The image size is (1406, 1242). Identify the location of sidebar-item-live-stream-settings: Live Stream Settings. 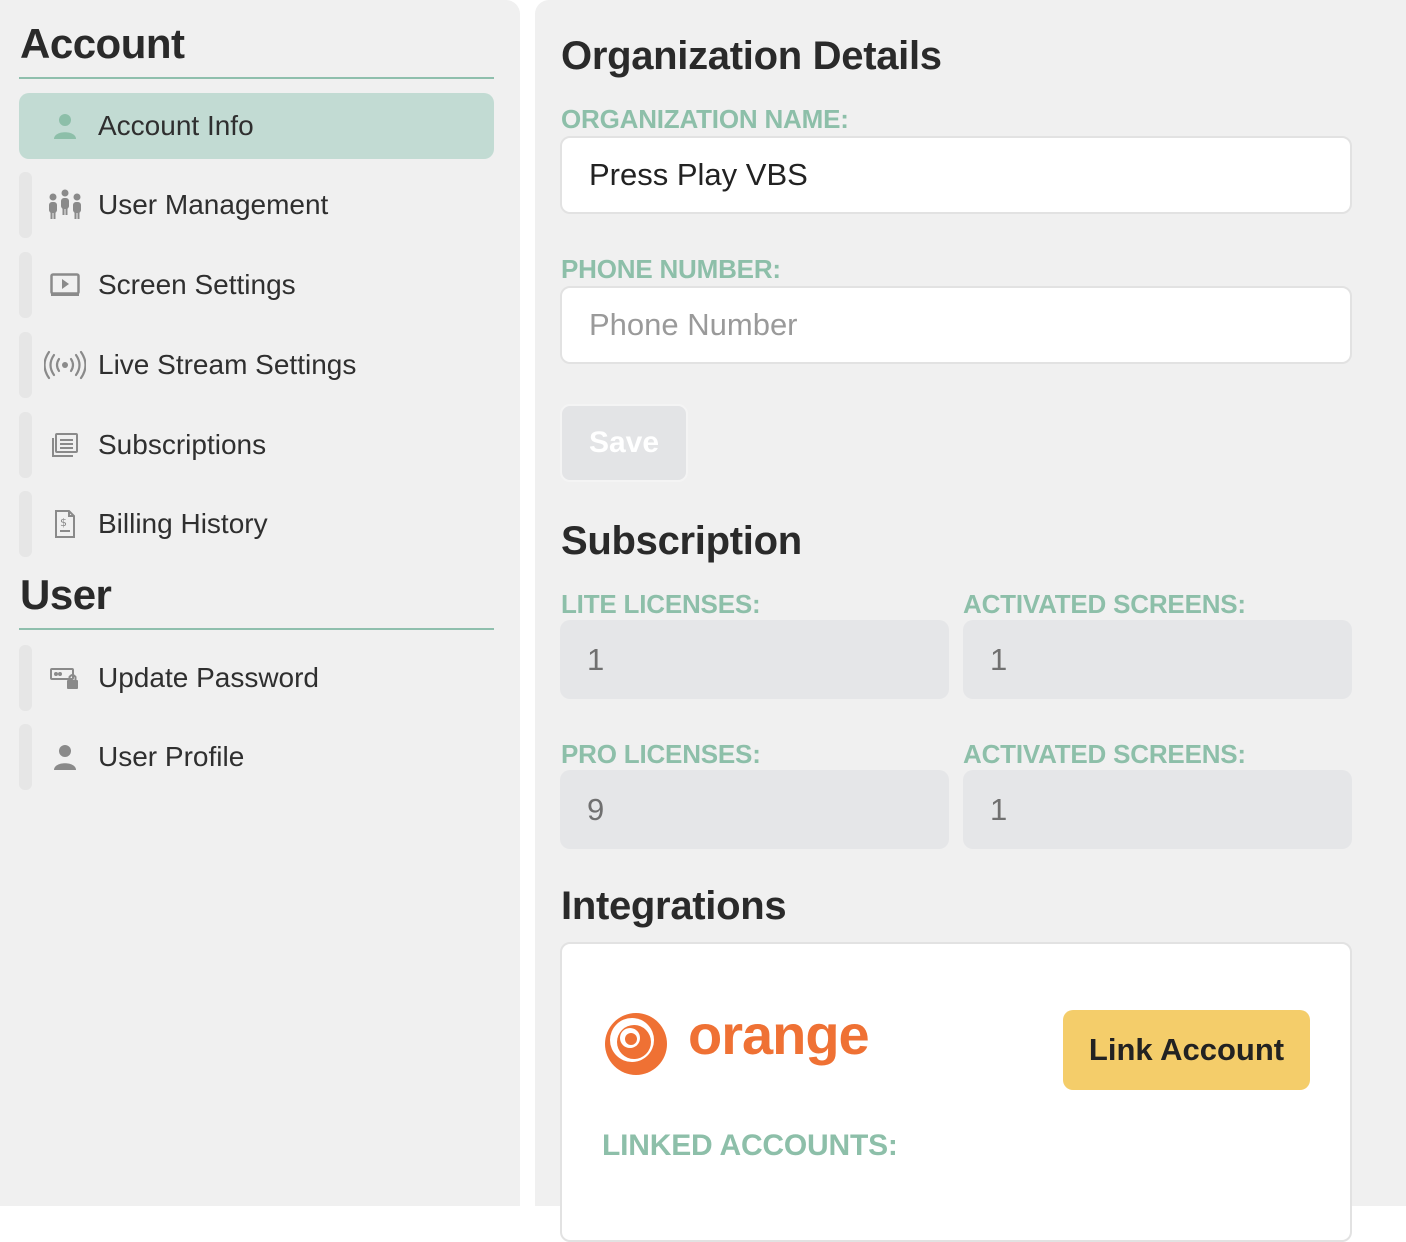
(256, 365).